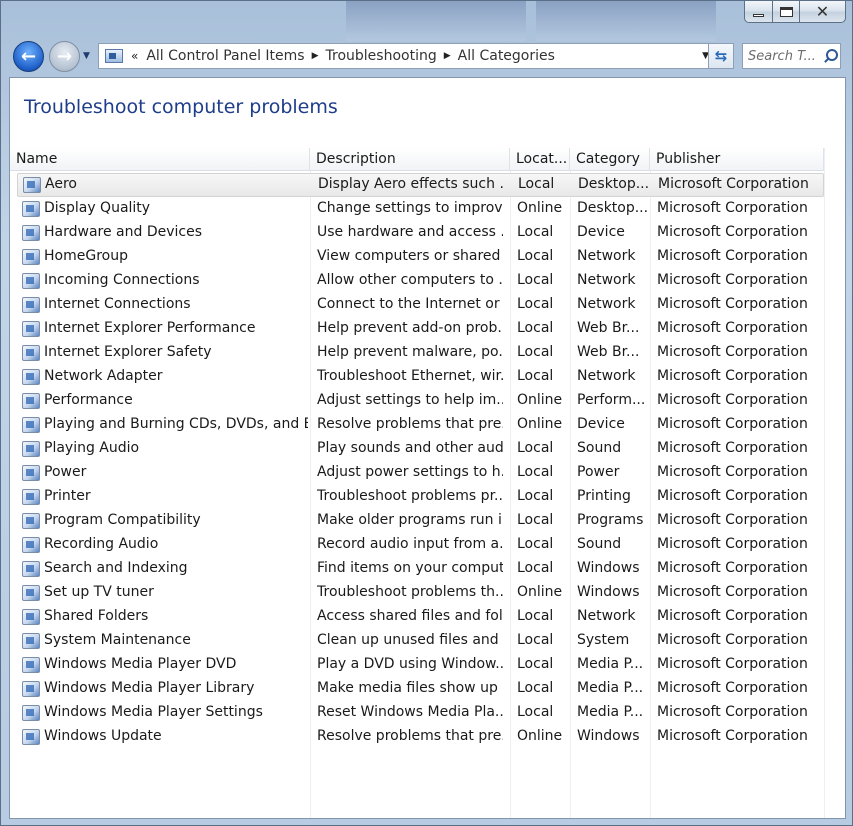 Image resolution: width=853 pixels, height=826 pixels. Describe the element at coordinates (381, 56) in the screenshot. I see `breadcrumb-troubleshooting: Troubleshooting` at that location.